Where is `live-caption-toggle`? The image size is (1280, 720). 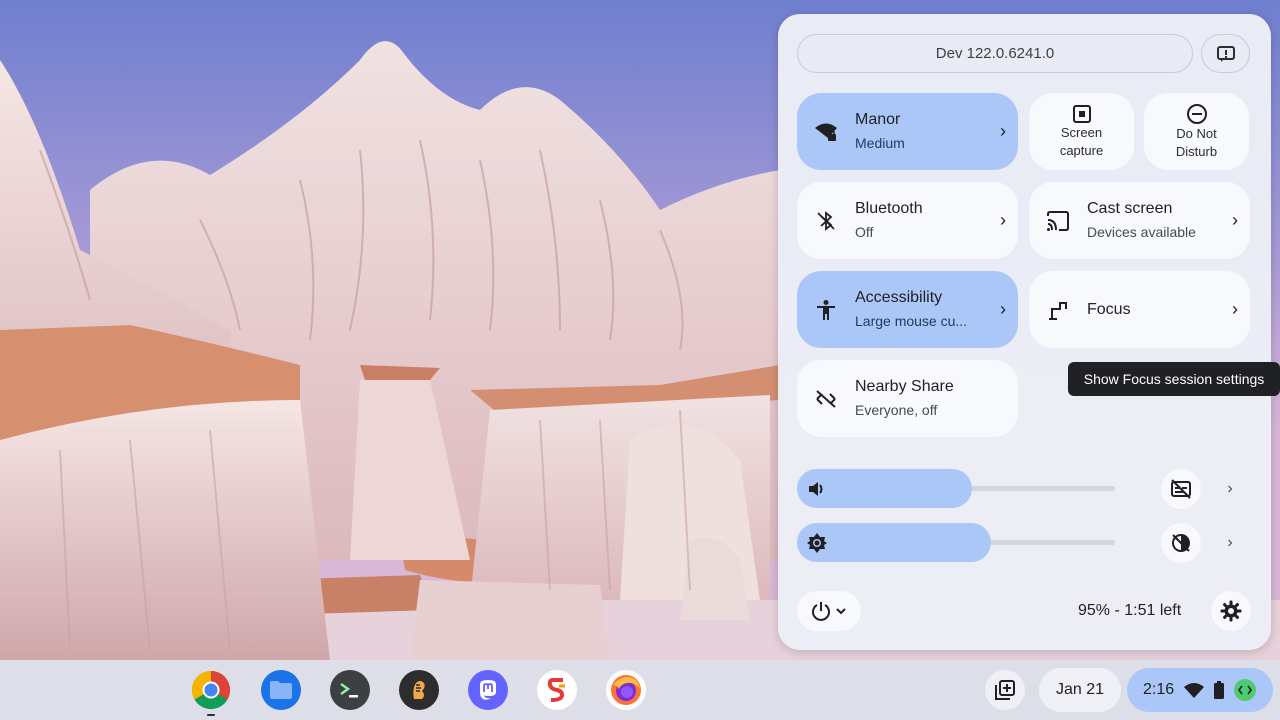
live-caption-toggle is located at coordinates (1181, 489).